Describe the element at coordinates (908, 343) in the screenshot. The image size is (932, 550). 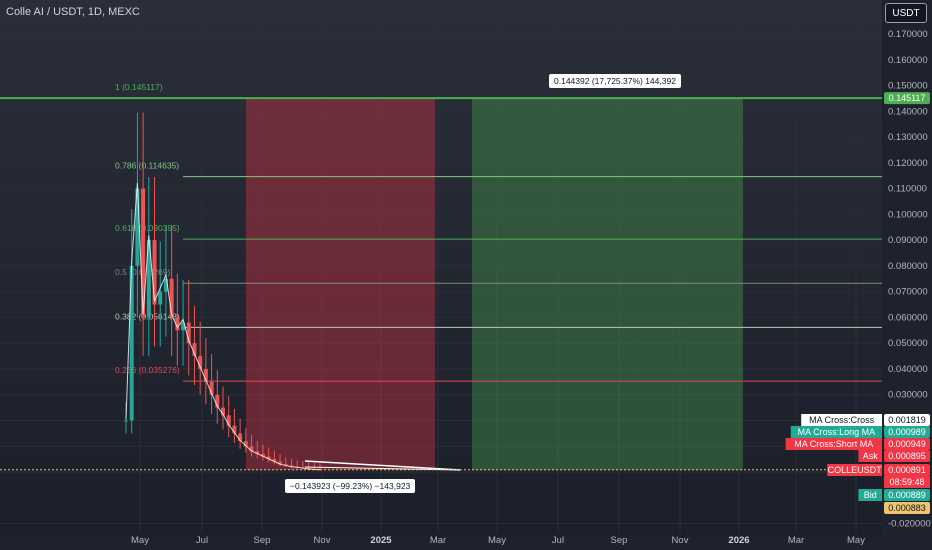
I see `y-tick-label: 0.050000` at that location.